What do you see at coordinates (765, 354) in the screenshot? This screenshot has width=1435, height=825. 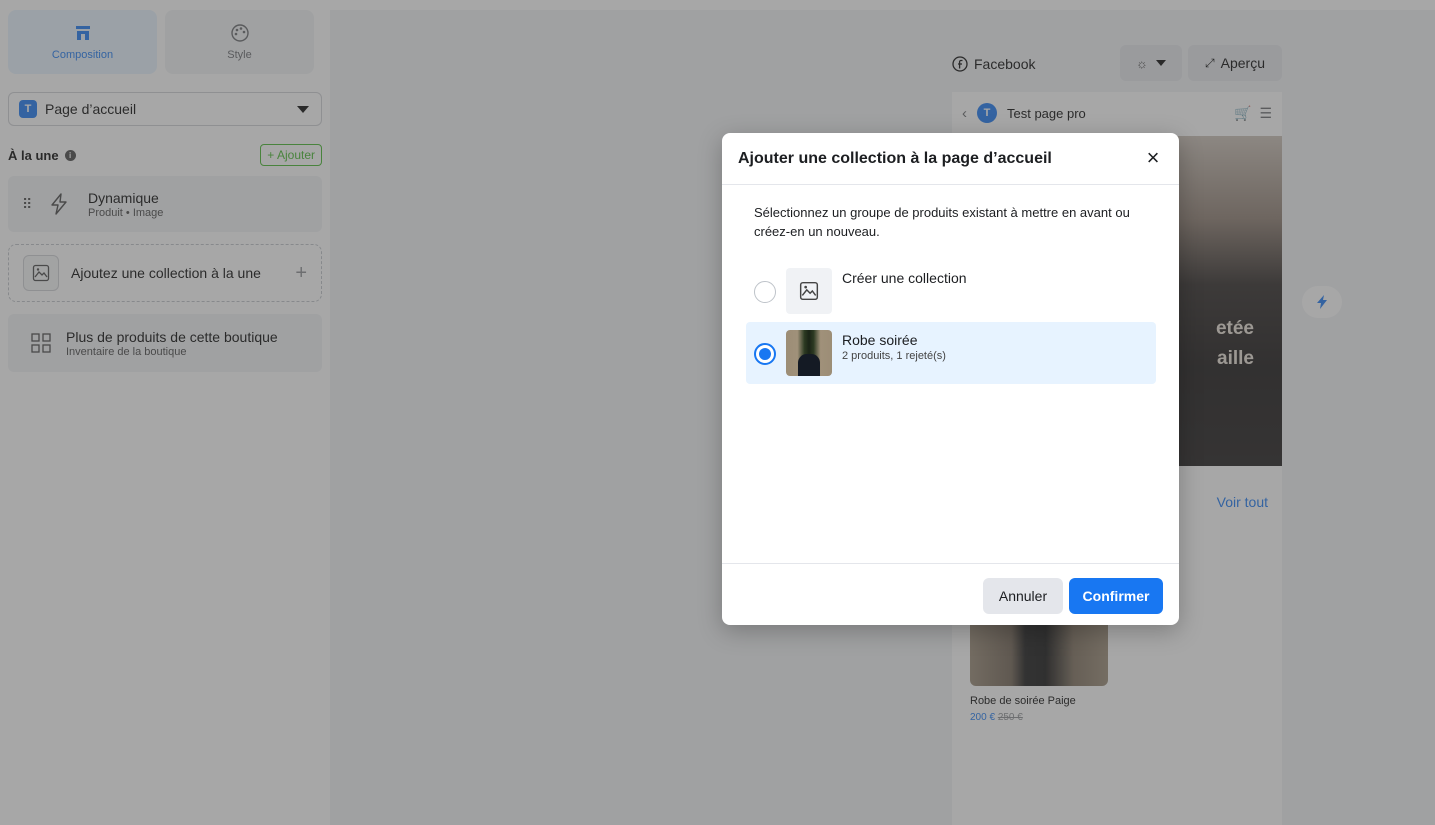 I see `radio-robe-soiree` at bounding box center [765, 354].